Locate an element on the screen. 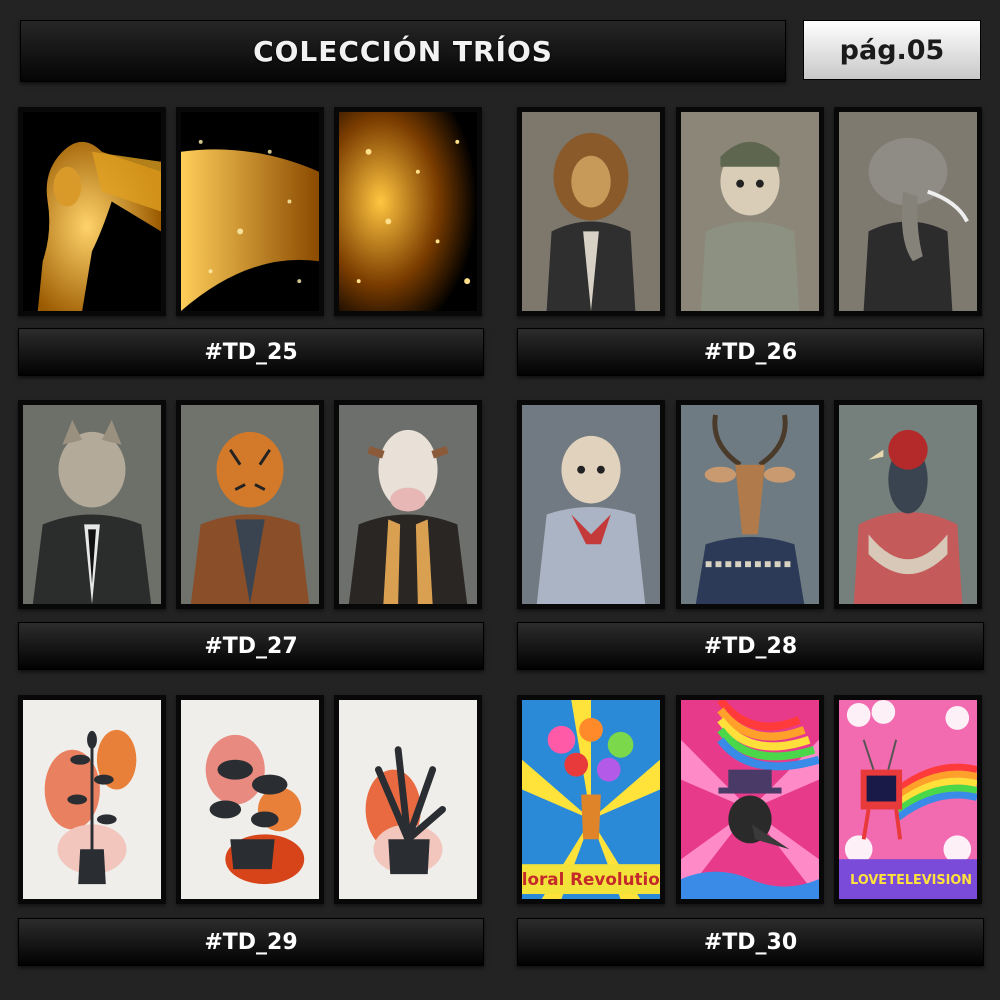 This screenshot has width=1000, height=1000. page-number-badge: pág.05 is located at coordinates (892, 50).